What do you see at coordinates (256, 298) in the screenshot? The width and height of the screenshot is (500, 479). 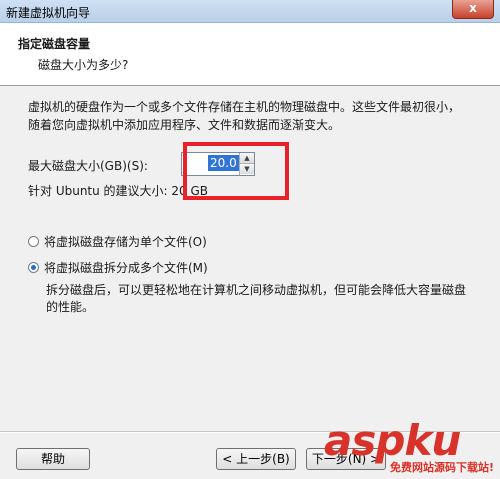 I see `split-note: 拆分磁盘后，可以更轻松地在计算机之间移动虚拟机，但可能会降低大容量磁盘的性能。` at bounding box center [256, 298].